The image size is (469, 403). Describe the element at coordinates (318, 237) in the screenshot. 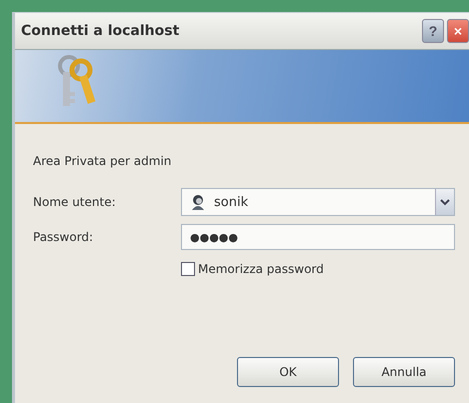

I see `password-field: ●●●●●` at that location.